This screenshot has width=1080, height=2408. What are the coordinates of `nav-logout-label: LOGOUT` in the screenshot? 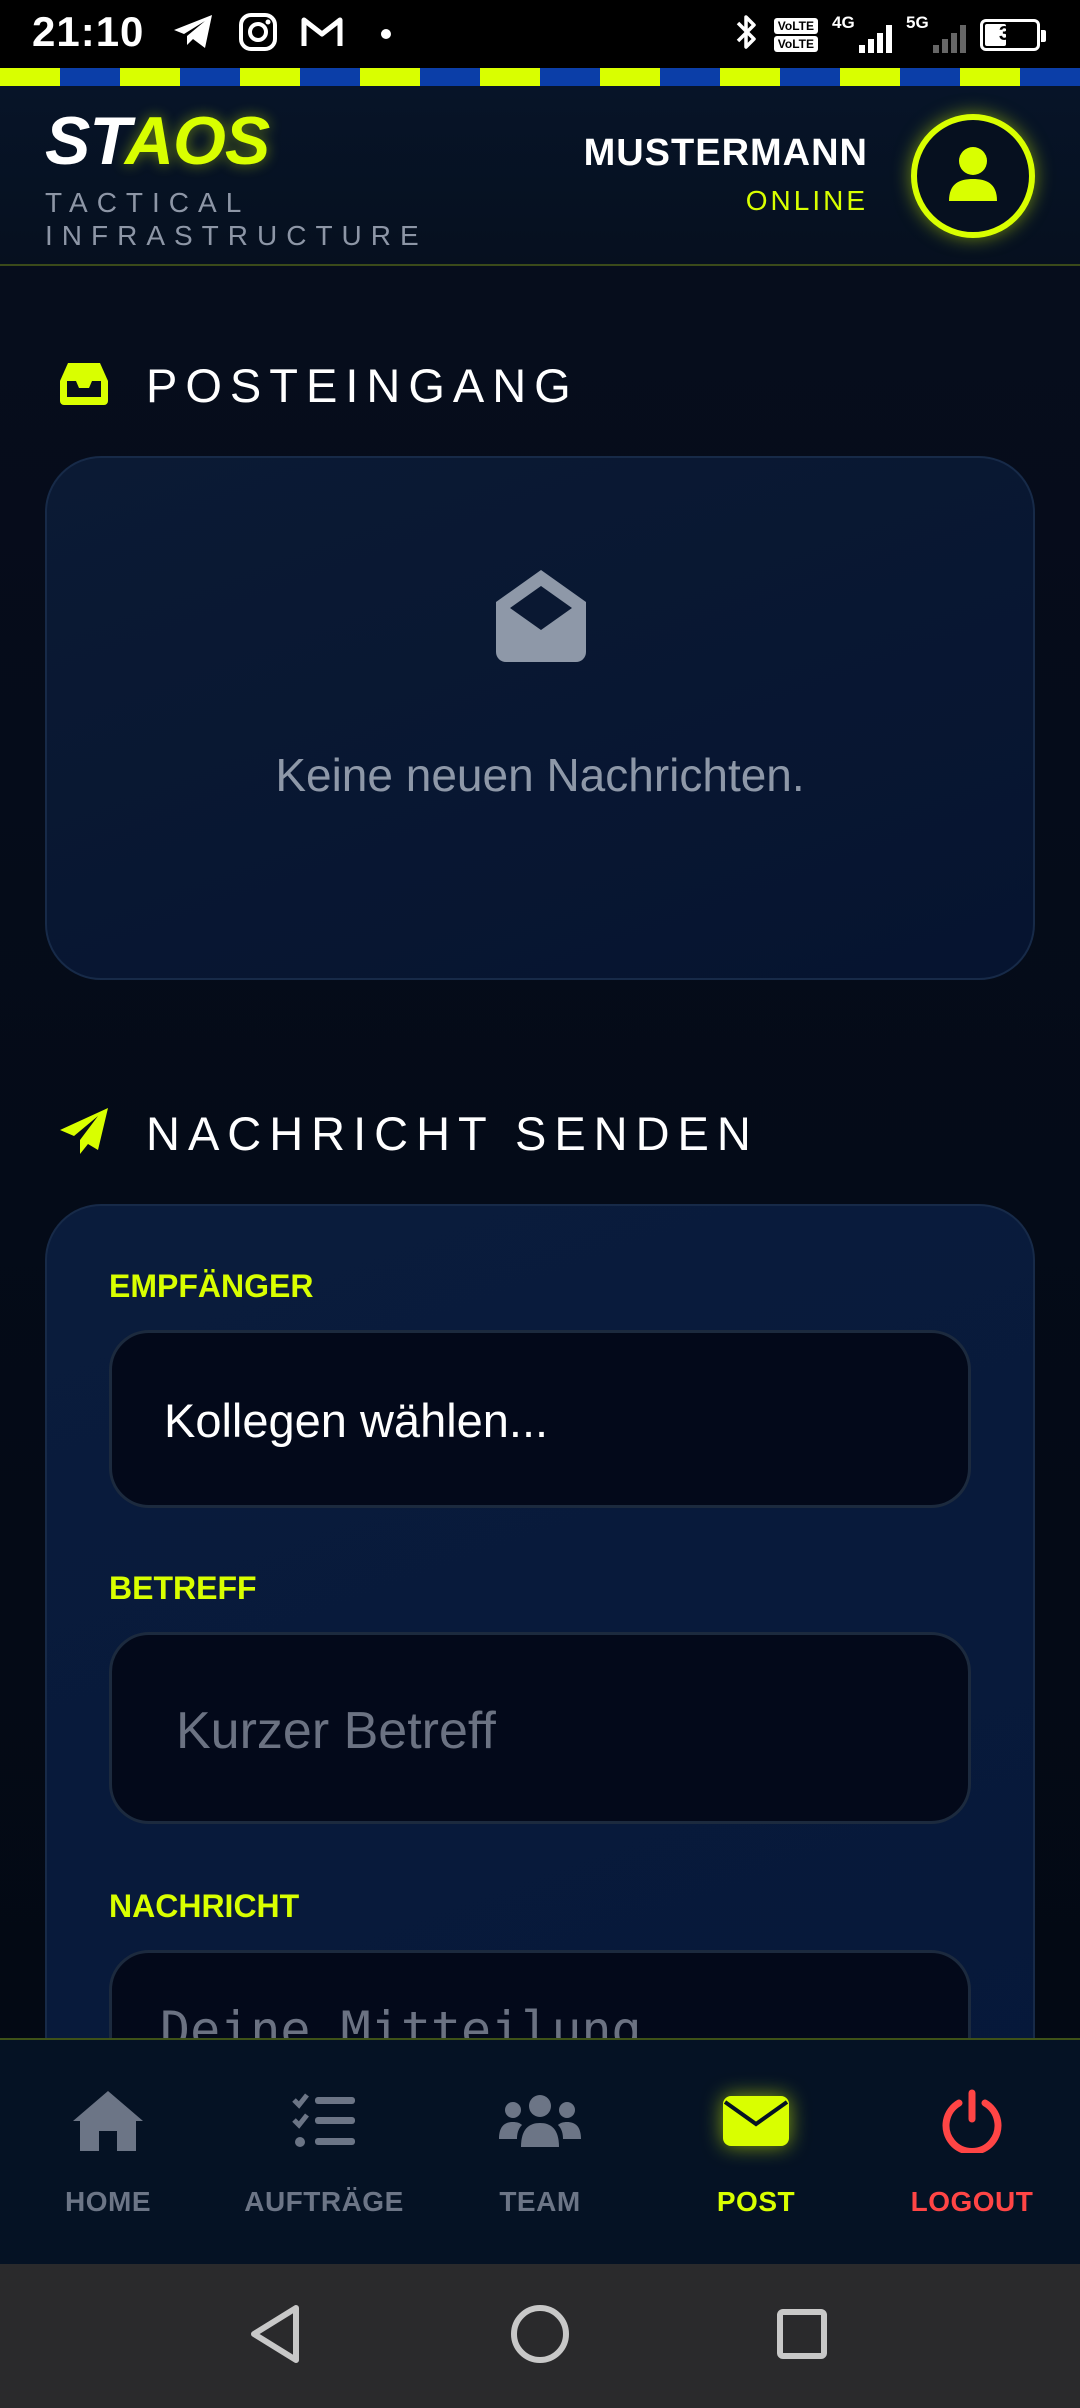 It's located at (972, 2201).